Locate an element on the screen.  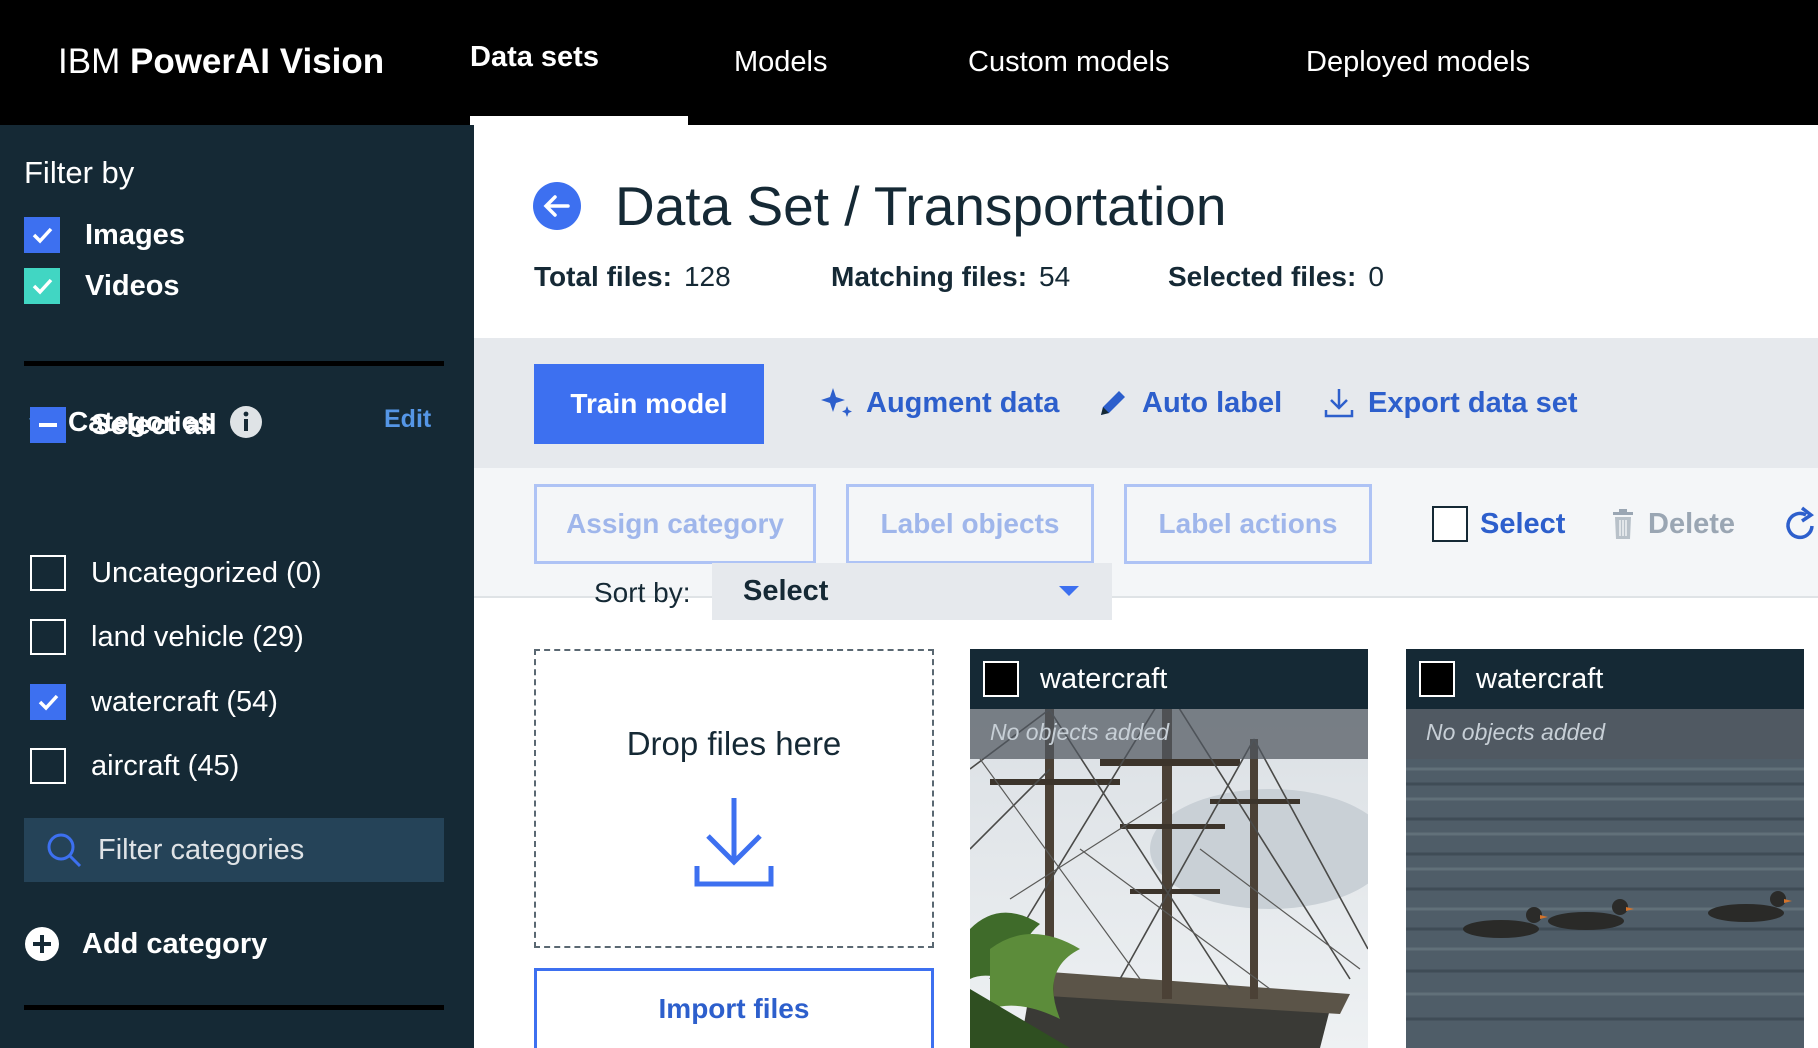
tab-label: Custom models is located at coordinates (1069, 62).